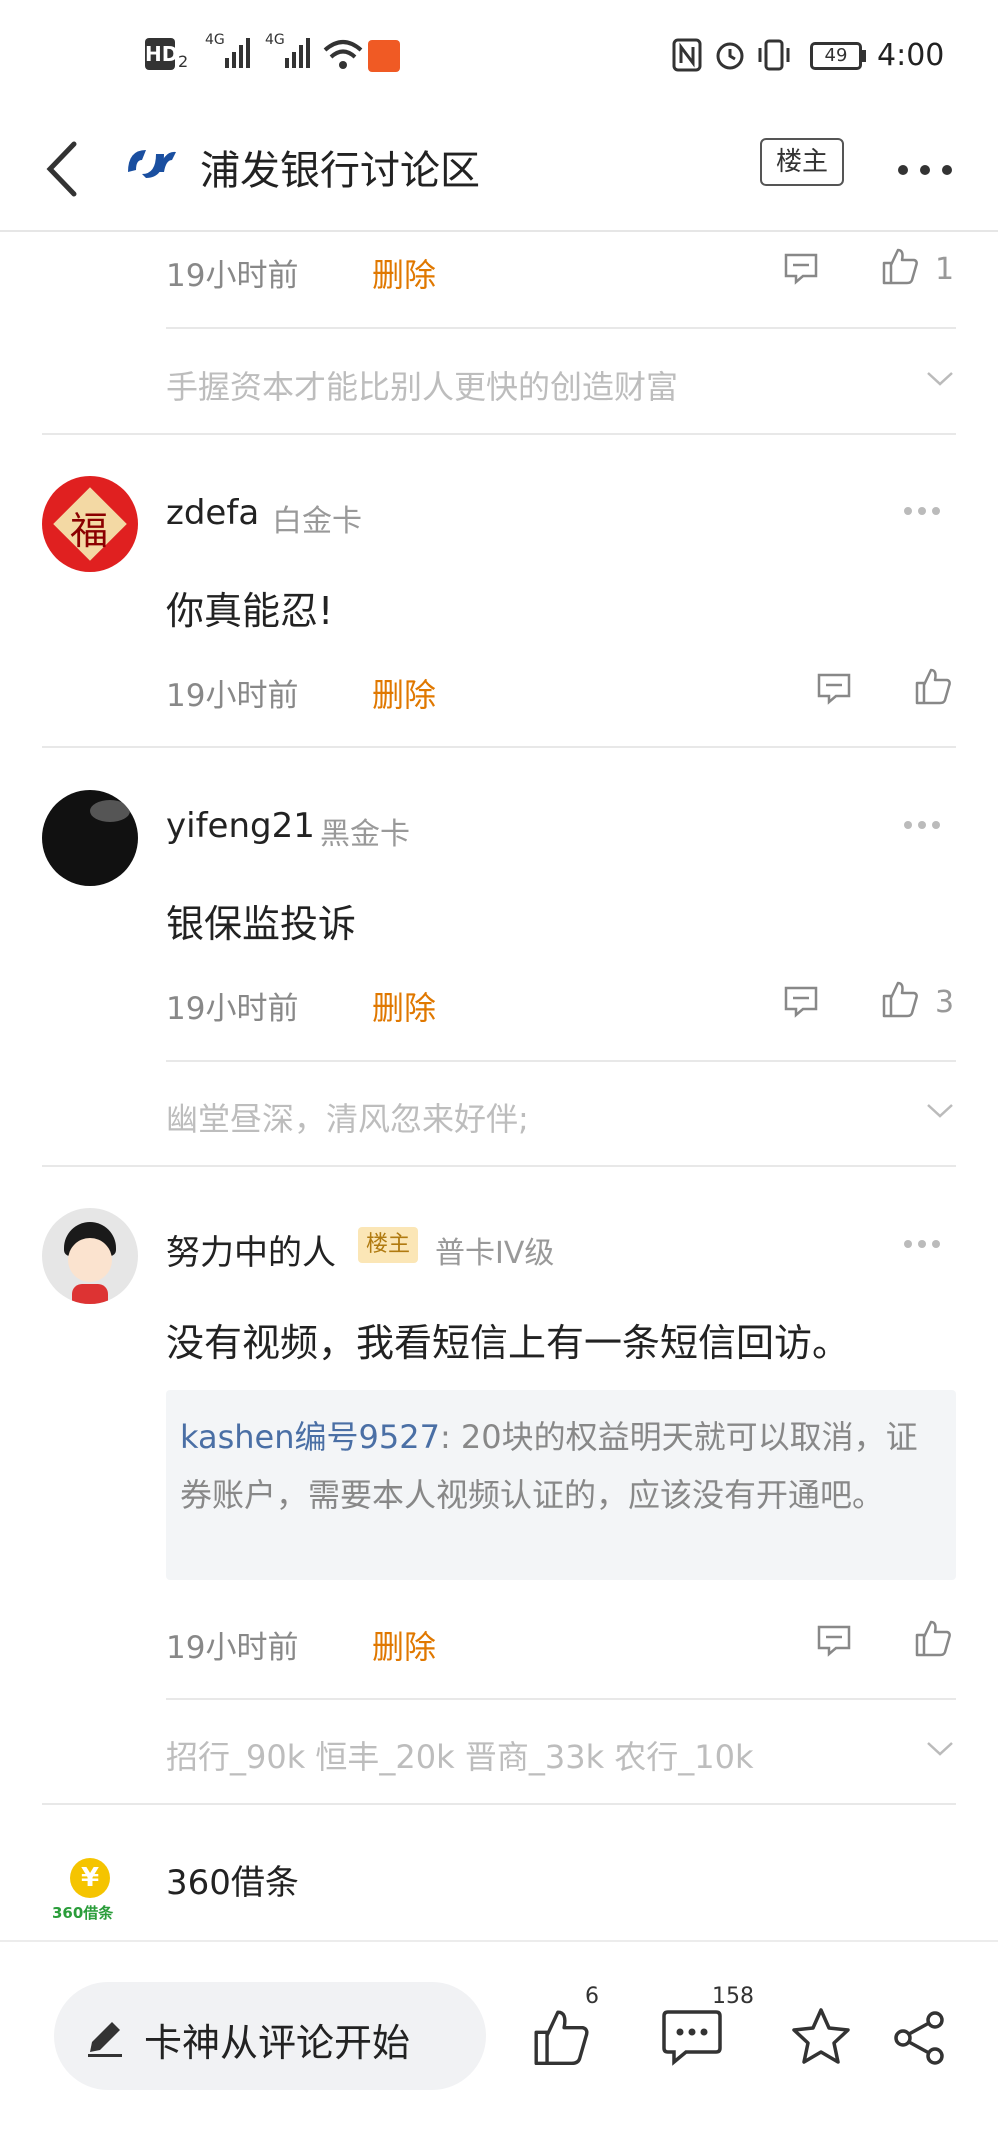 The image size is (998, 2135). What do you see at coordinates (911, 55) in the screenshot?
I see `status-time: 4:00` at bounding box center [911, 55].